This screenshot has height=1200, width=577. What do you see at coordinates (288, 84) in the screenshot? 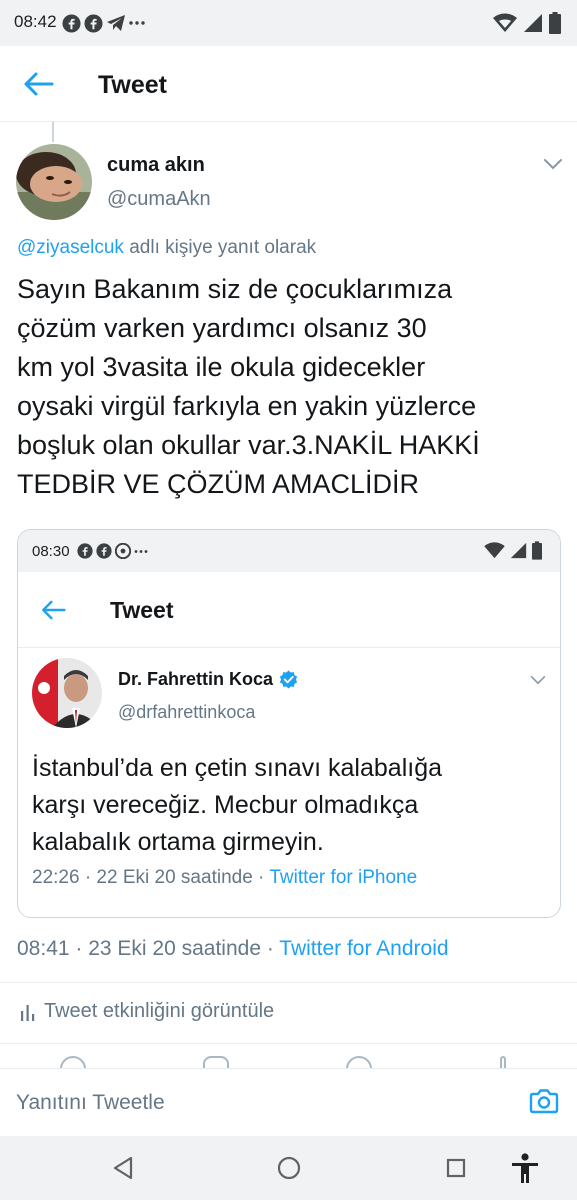
I see `app-bar: Tweet` at bounding box center [288, 84].